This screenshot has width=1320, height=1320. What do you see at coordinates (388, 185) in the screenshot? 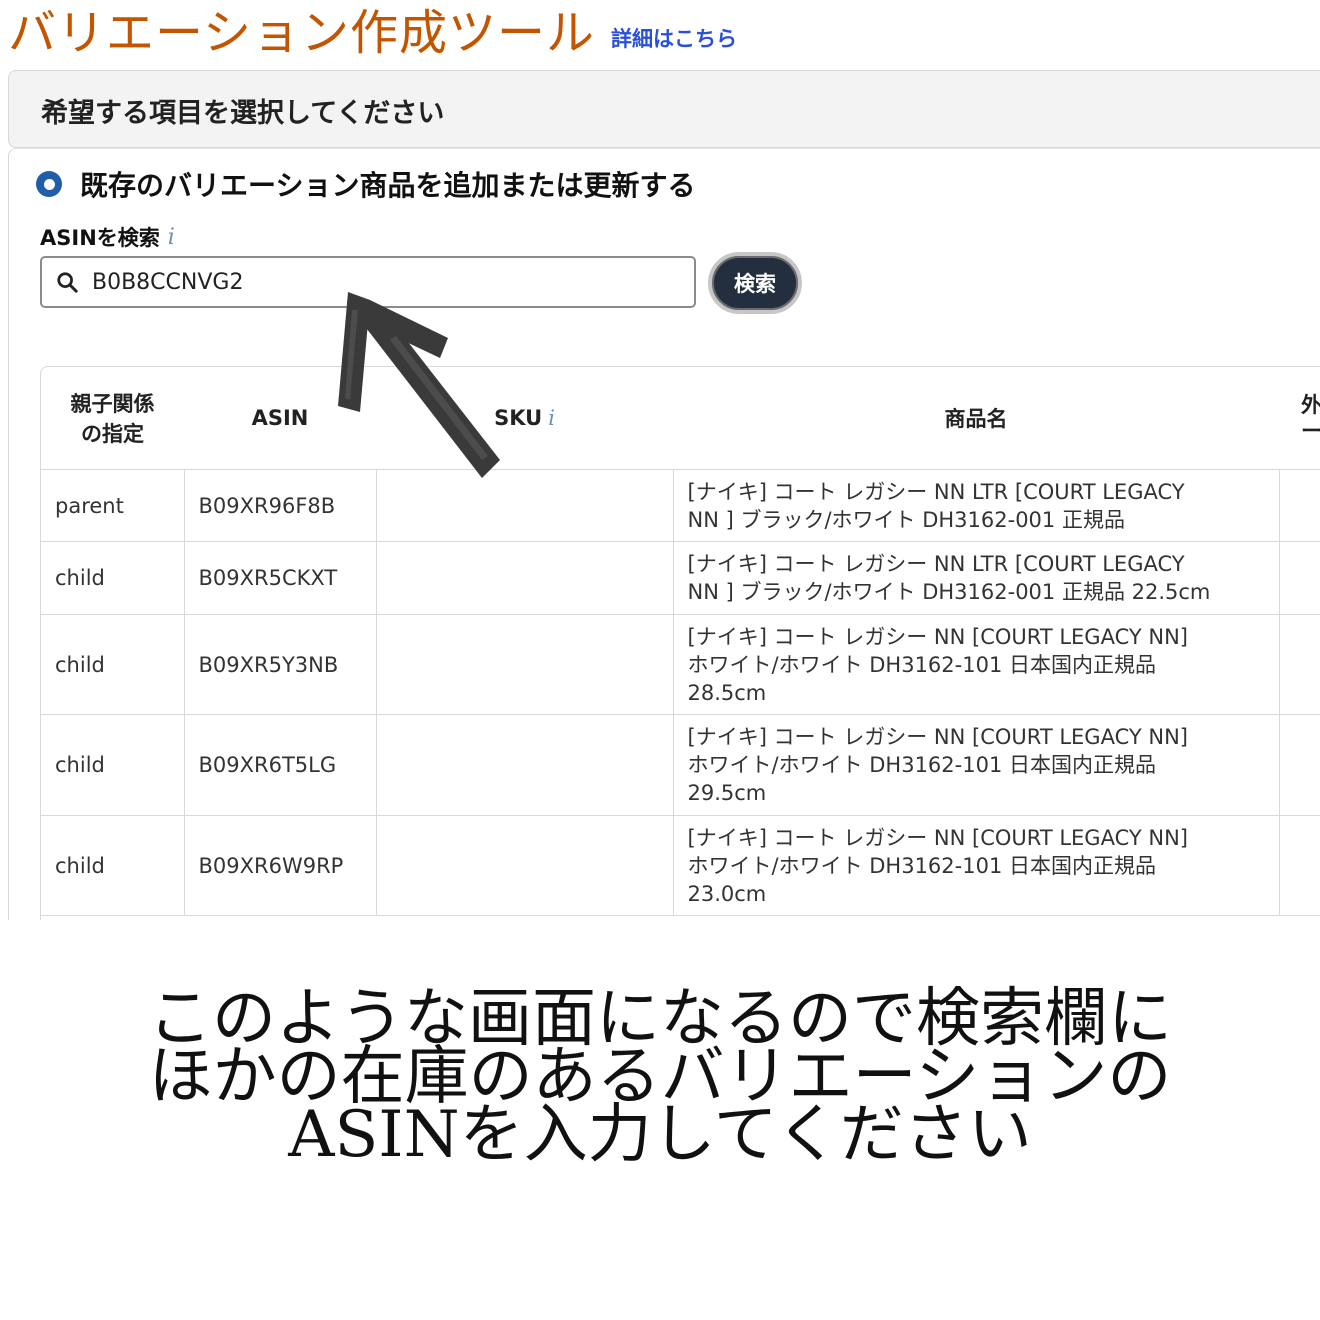
I see `radio-label: 既存のバリエーション商品を追加または更新する` at bounding box center [388, 185].